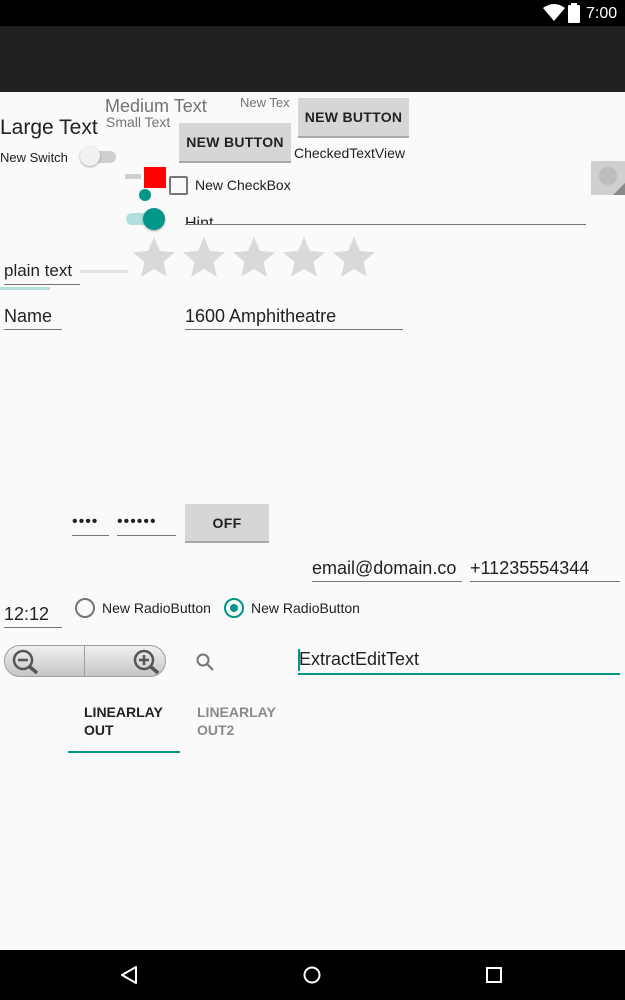 Image resolution: width=625 pixels, height=1000 pixels. What do you see at coordinates (312, 59) in the screenshot?
I see `app-bar` at bounding box center [312, 59].